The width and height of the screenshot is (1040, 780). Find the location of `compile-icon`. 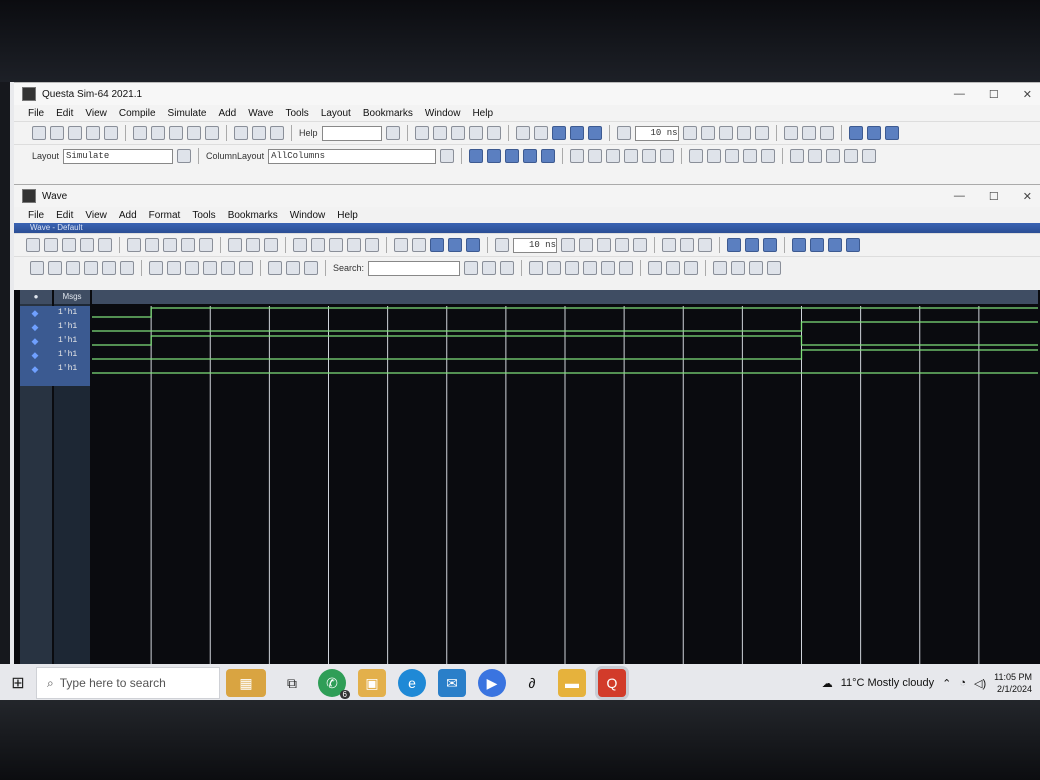

compile-icon is located at coordinates (421, 133).